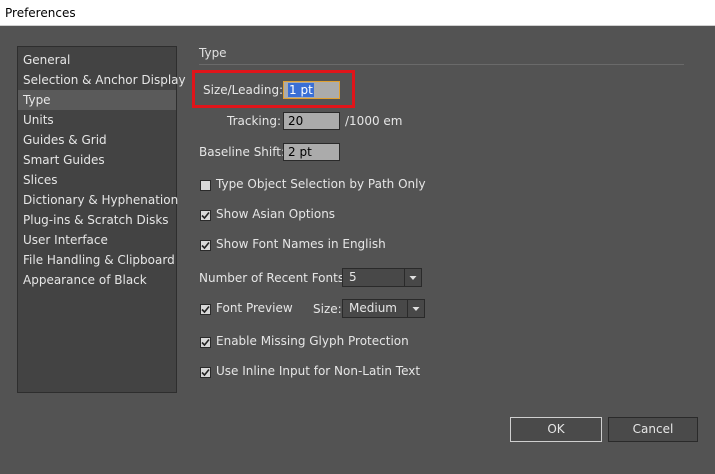 The image size is (715, 474). What do you see at coordinates (301, 90) in the screenshot?
I see `size-leading-value: 1 pt` at bounding box center [301, 90].